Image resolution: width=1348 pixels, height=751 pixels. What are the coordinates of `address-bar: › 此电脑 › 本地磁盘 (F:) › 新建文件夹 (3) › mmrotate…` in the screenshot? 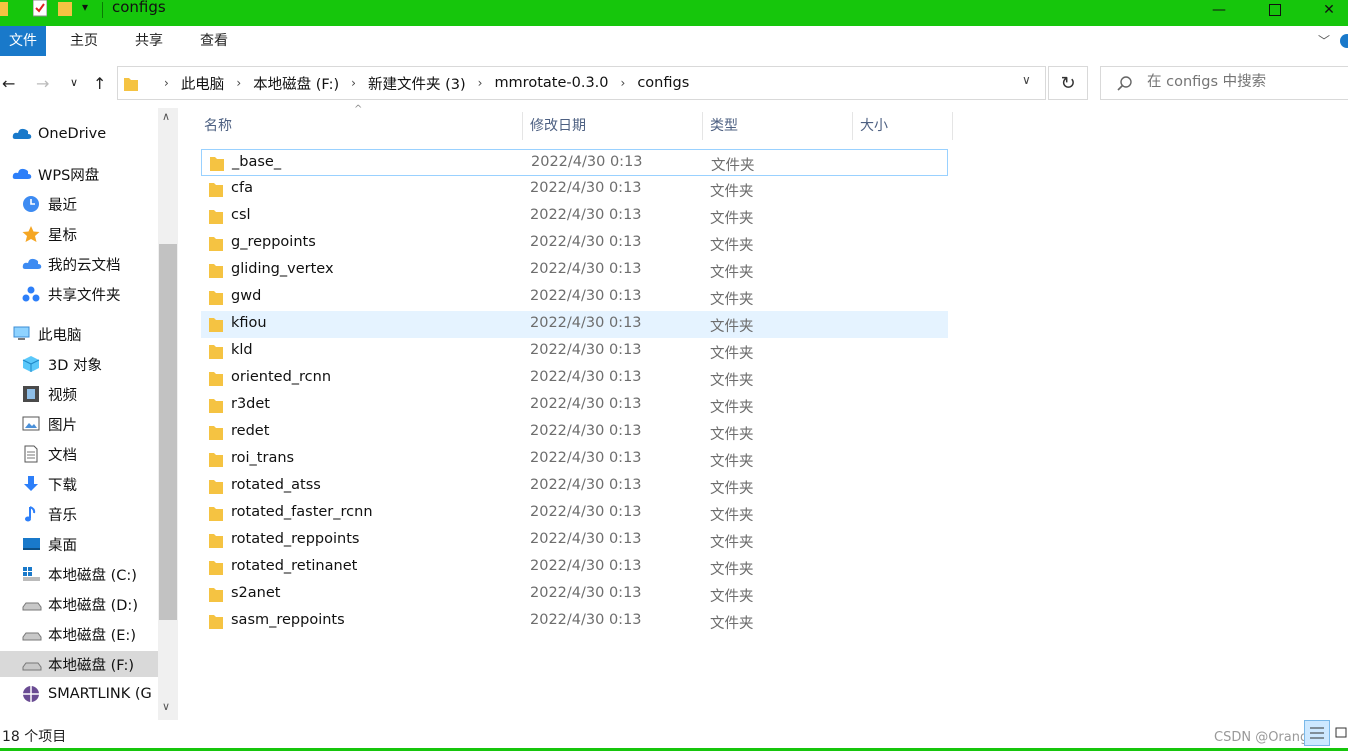 It's located at (581, 83).